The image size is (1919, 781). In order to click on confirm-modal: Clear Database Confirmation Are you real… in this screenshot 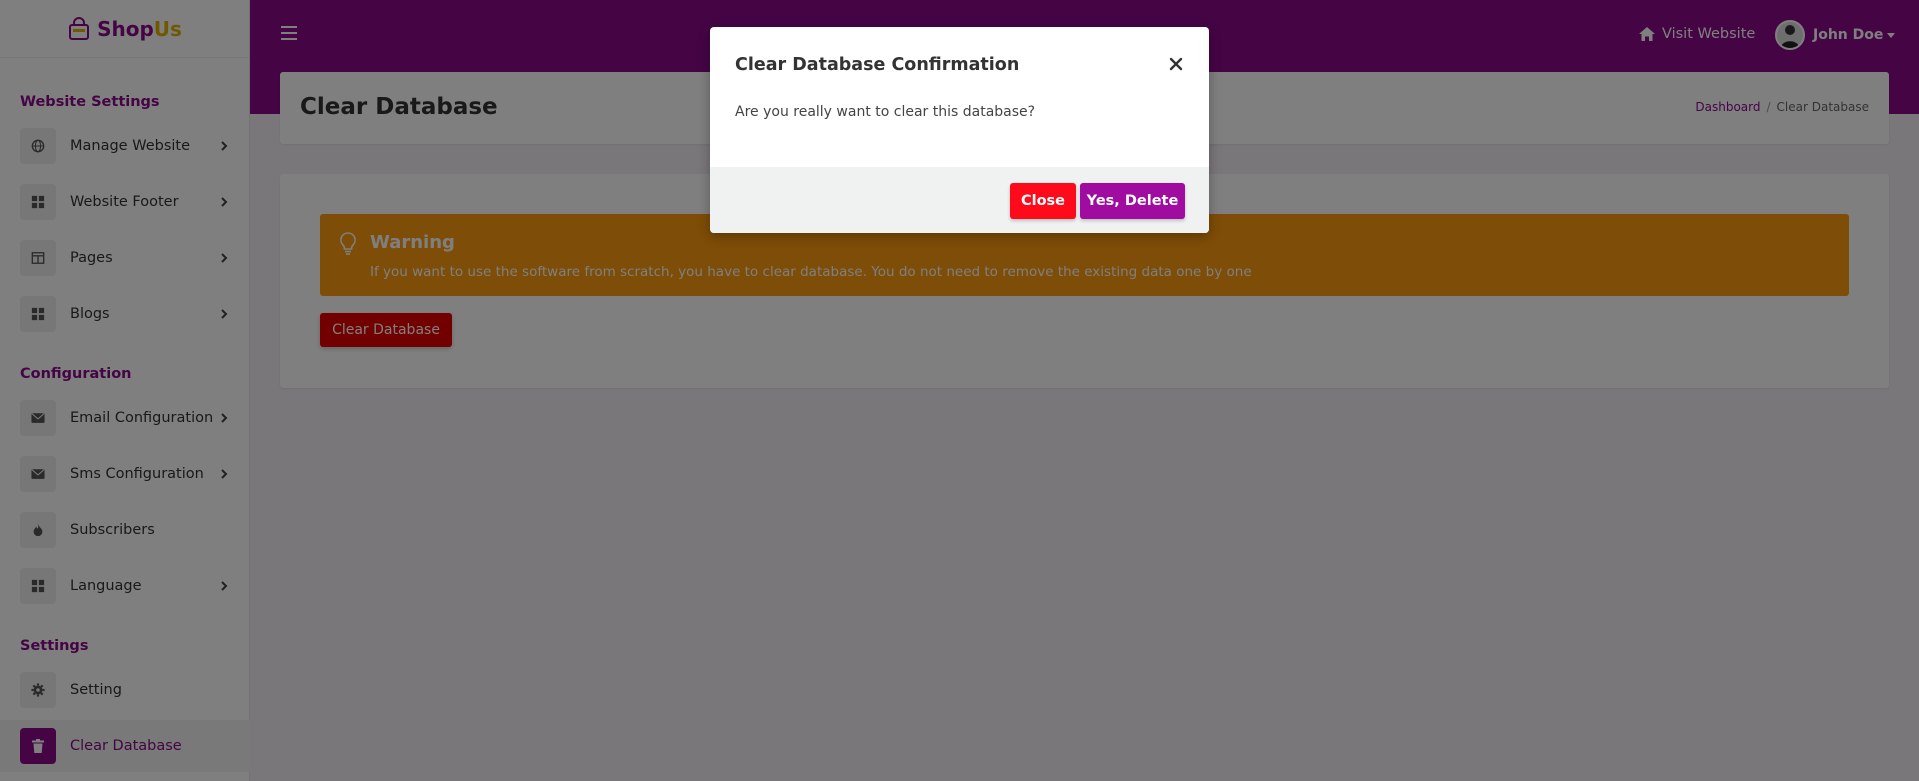, I will do `click(959, 130)`.